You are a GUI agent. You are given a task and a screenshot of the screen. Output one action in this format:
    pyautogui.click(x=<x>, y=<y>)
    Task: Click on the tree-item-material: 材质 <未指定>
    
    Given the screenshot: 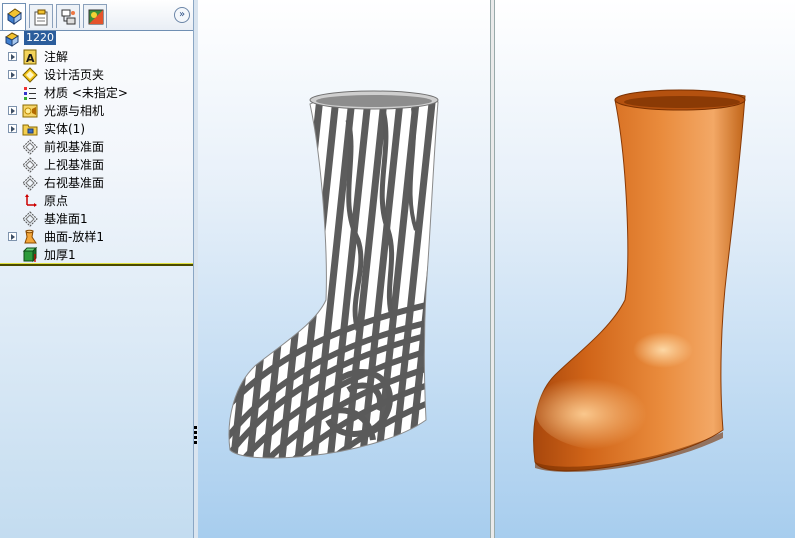 What is the action you would take?
    pyautogui.click(x=96, y=93)
    